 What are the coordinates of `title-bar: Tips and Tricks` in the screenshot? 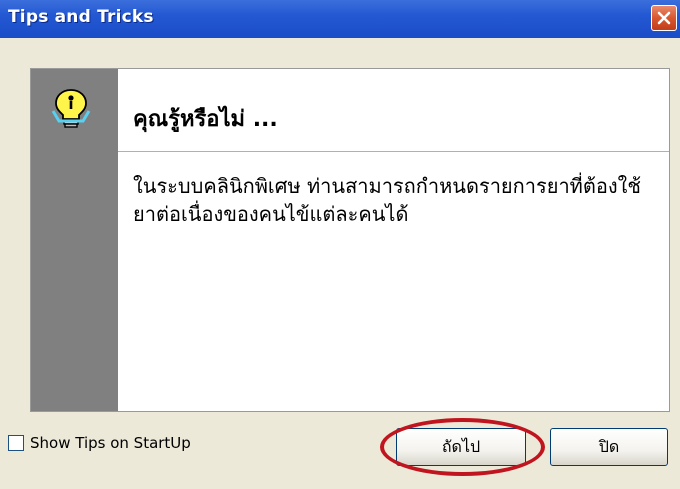 It's located at (340, 19).